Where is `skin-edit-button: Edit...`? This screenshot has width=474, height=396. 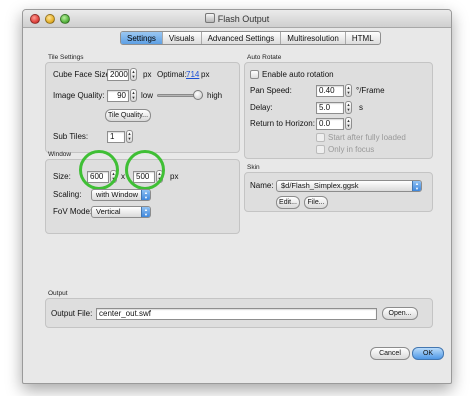 skin-edit-button: Edit... is located at coordinates (288, 202).